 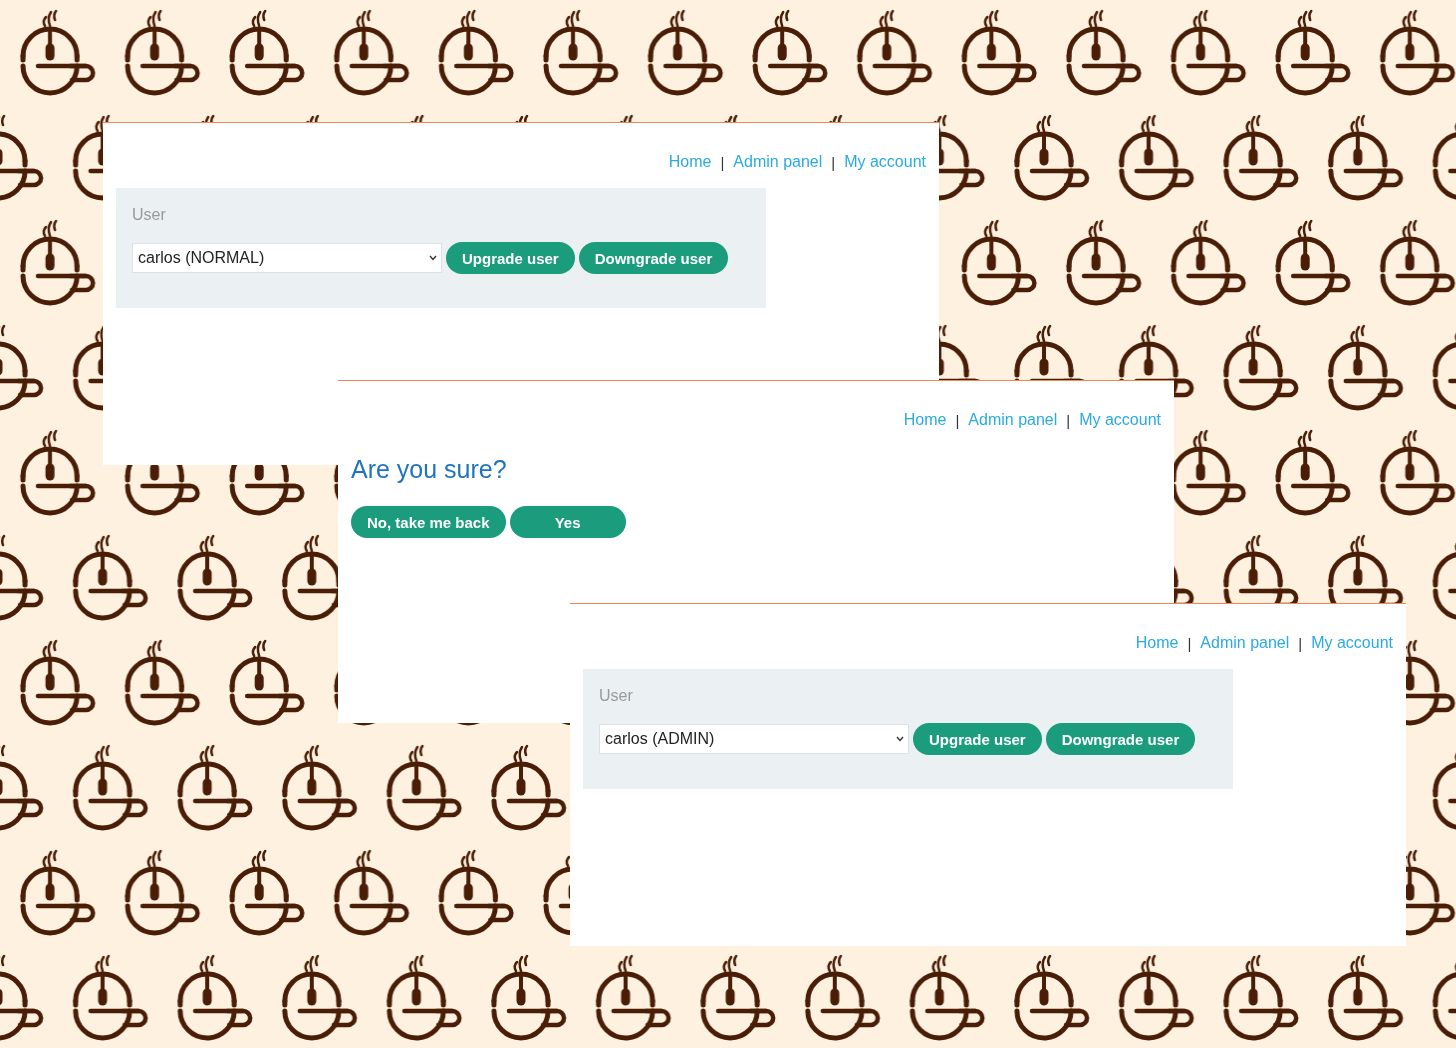 What do you see at coordinates (428, 522) in the screenshot?
I see `action-button: No, take me back` at bounding box center [428, 522].